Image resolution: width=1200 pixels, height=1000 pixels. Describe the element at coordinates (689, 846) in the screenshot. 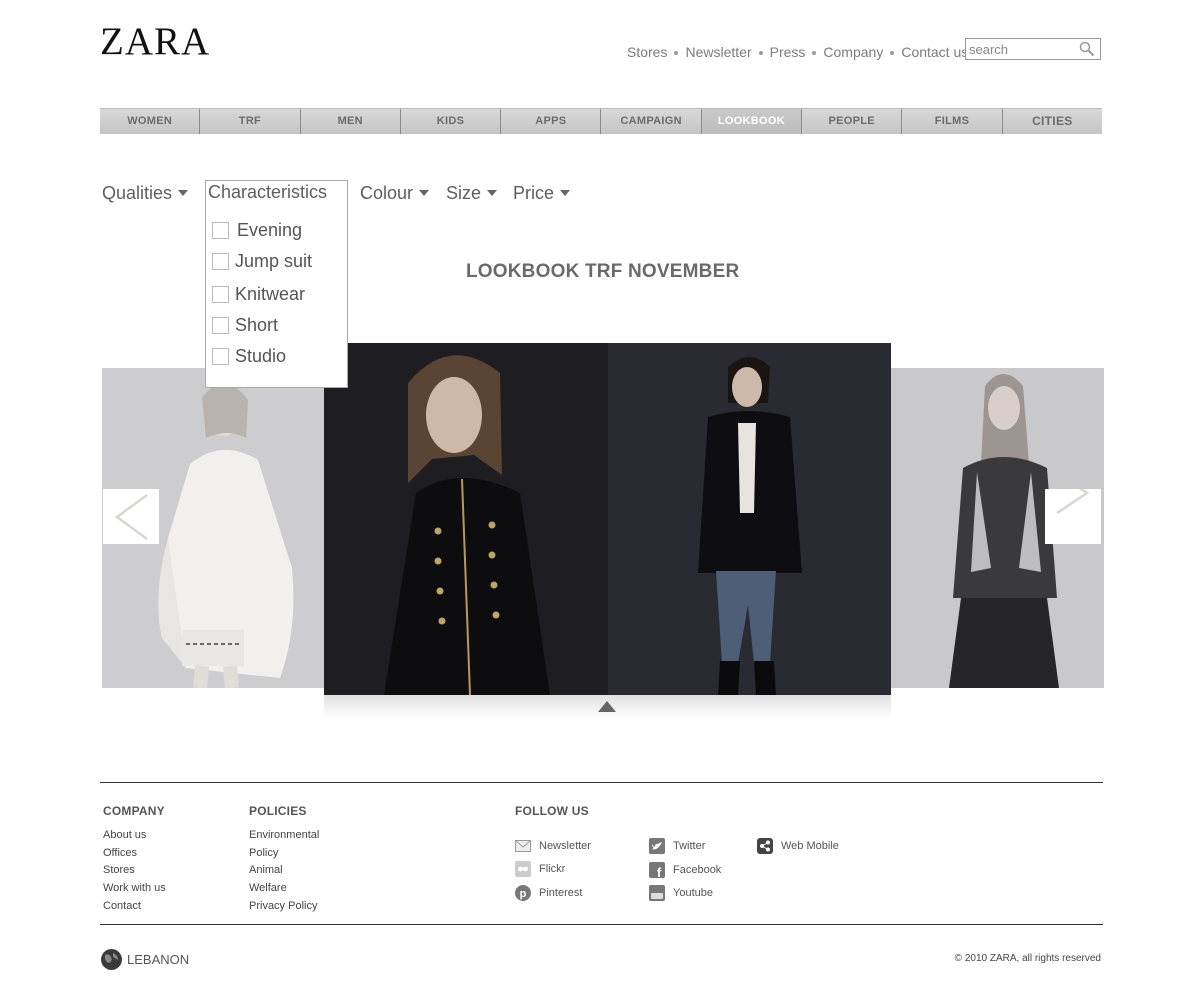

I see `social-label: Twitter` at that location.